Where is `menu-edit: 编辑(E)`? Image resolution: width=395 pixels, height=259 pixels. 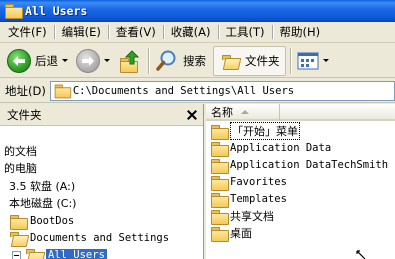 menu-edit: 编辑(E) is located at coordinates (81, 32).